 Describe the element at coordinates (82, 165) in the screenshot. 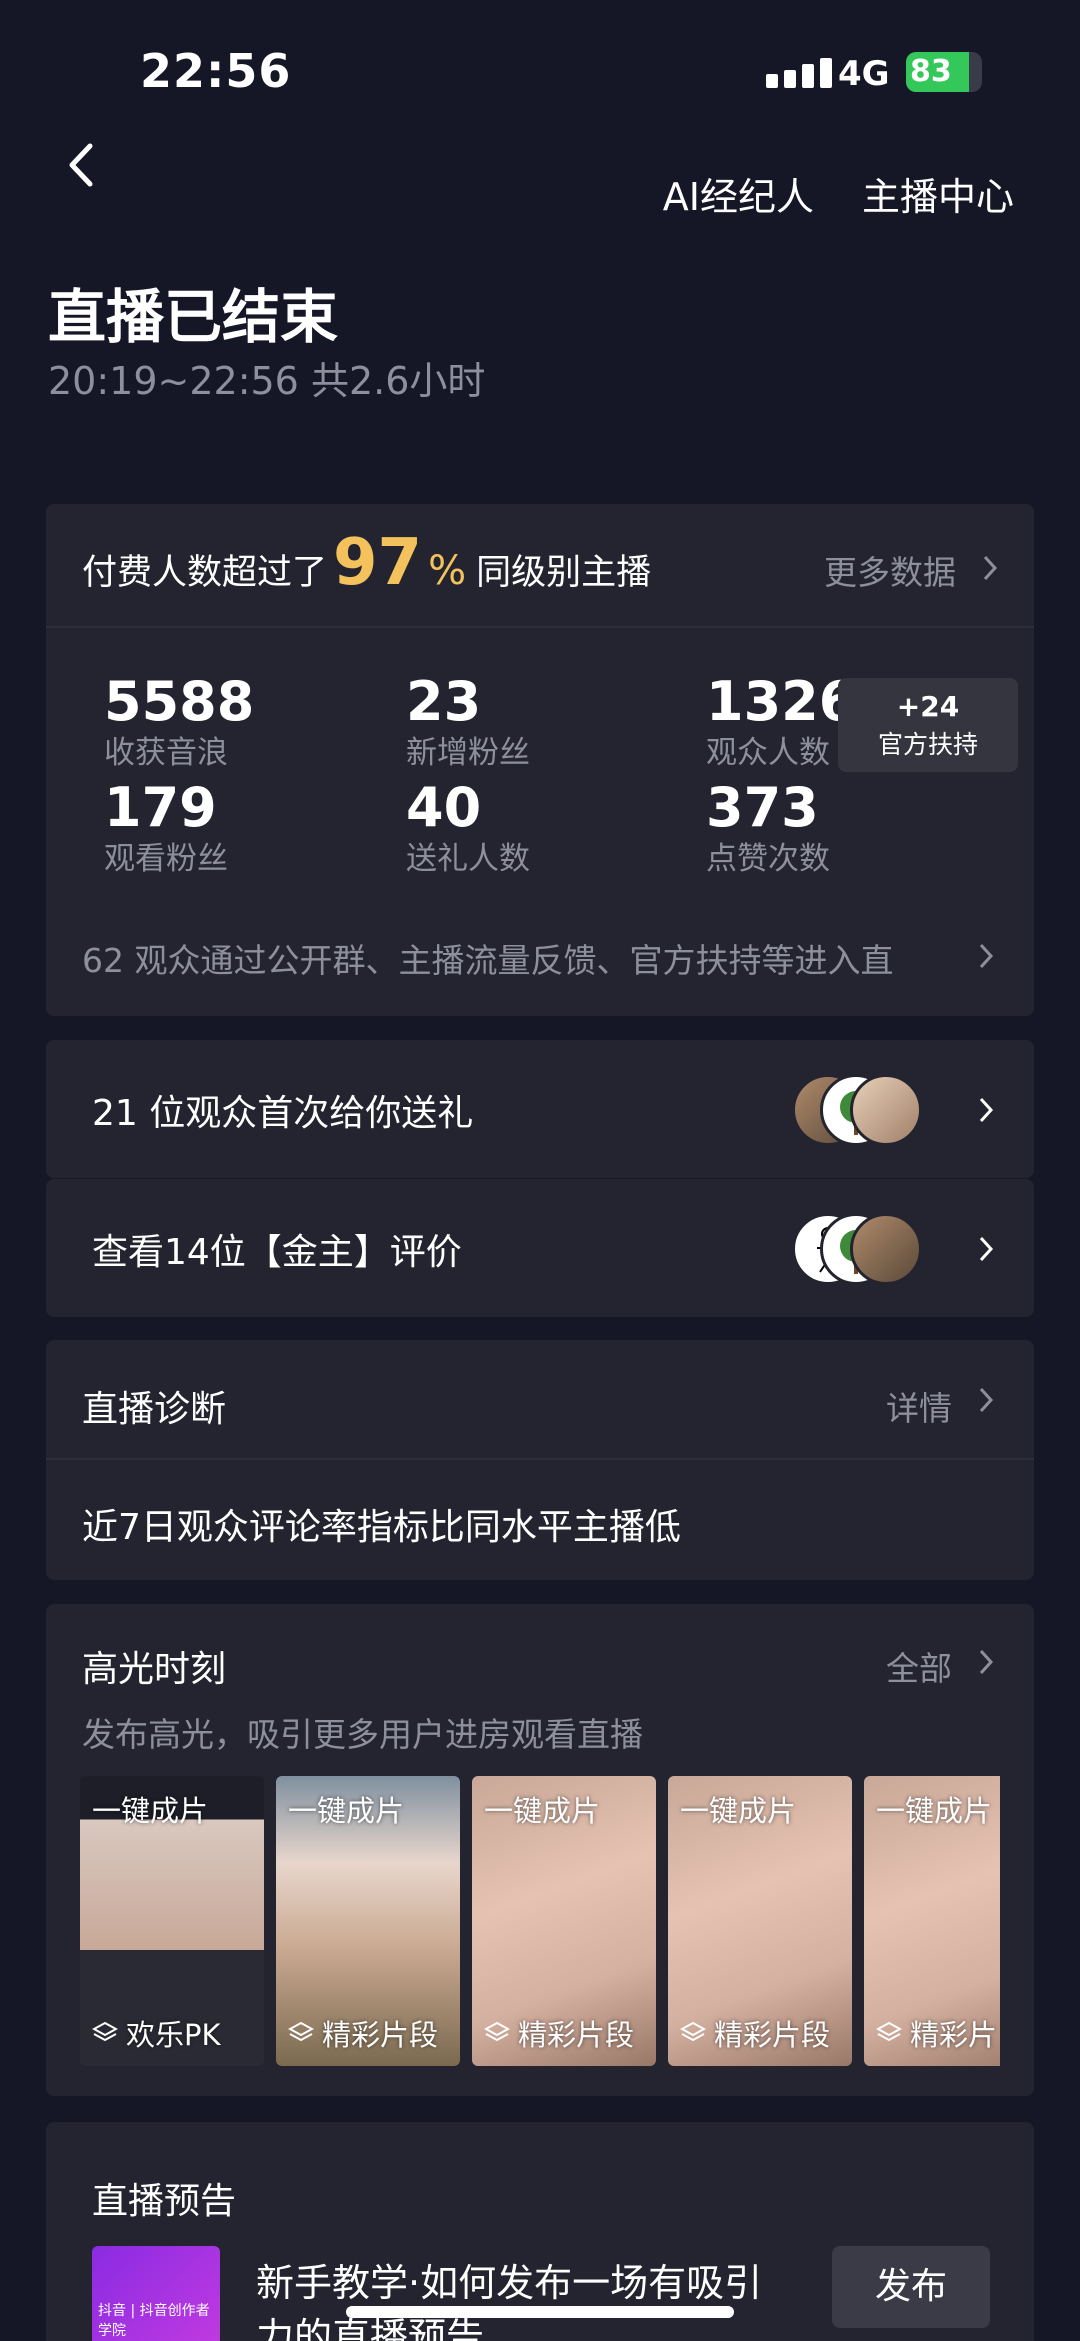

I see `back-icon` at that location.